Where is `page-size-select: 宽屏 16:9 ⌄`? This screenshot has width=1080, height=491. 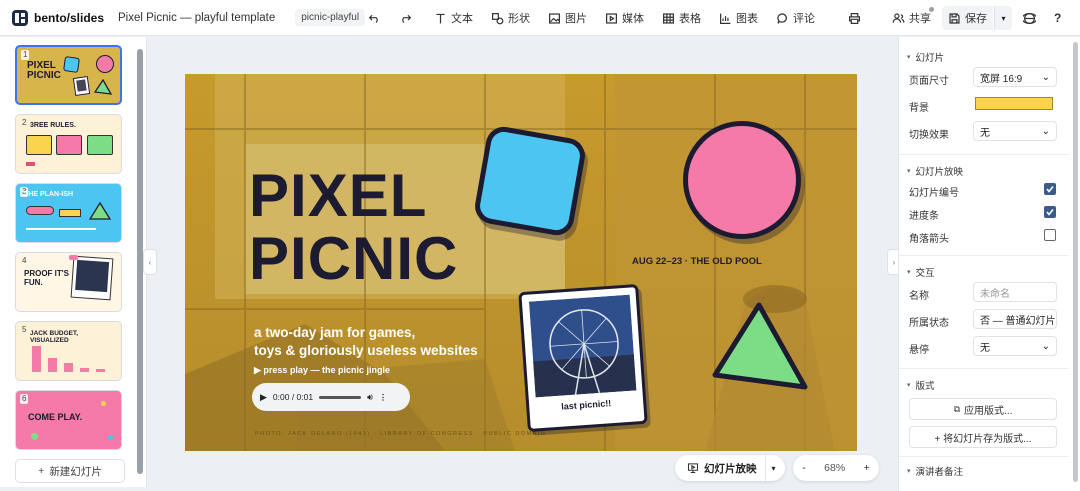 page-size-select: 宽屏 16:9 ⌄ is located at coordinates (1015, 77).